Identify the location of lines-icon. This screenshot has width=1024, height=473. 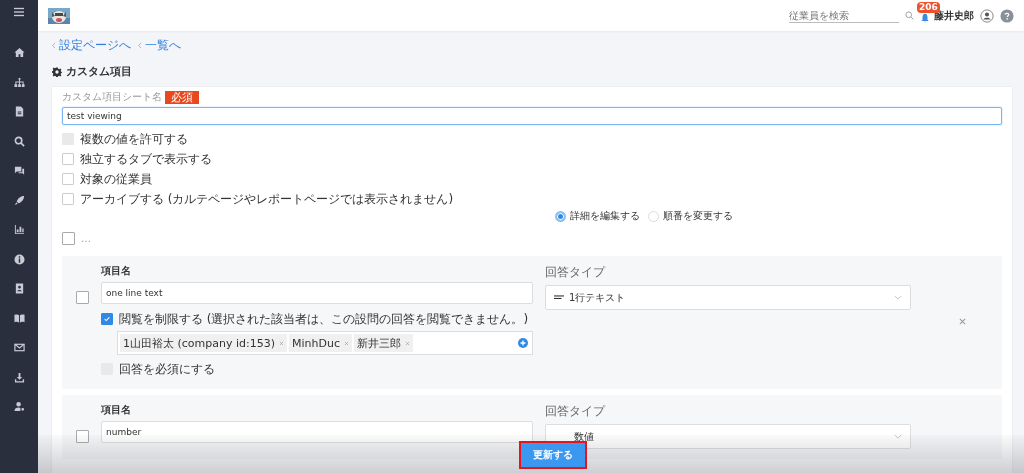
(559, 297).